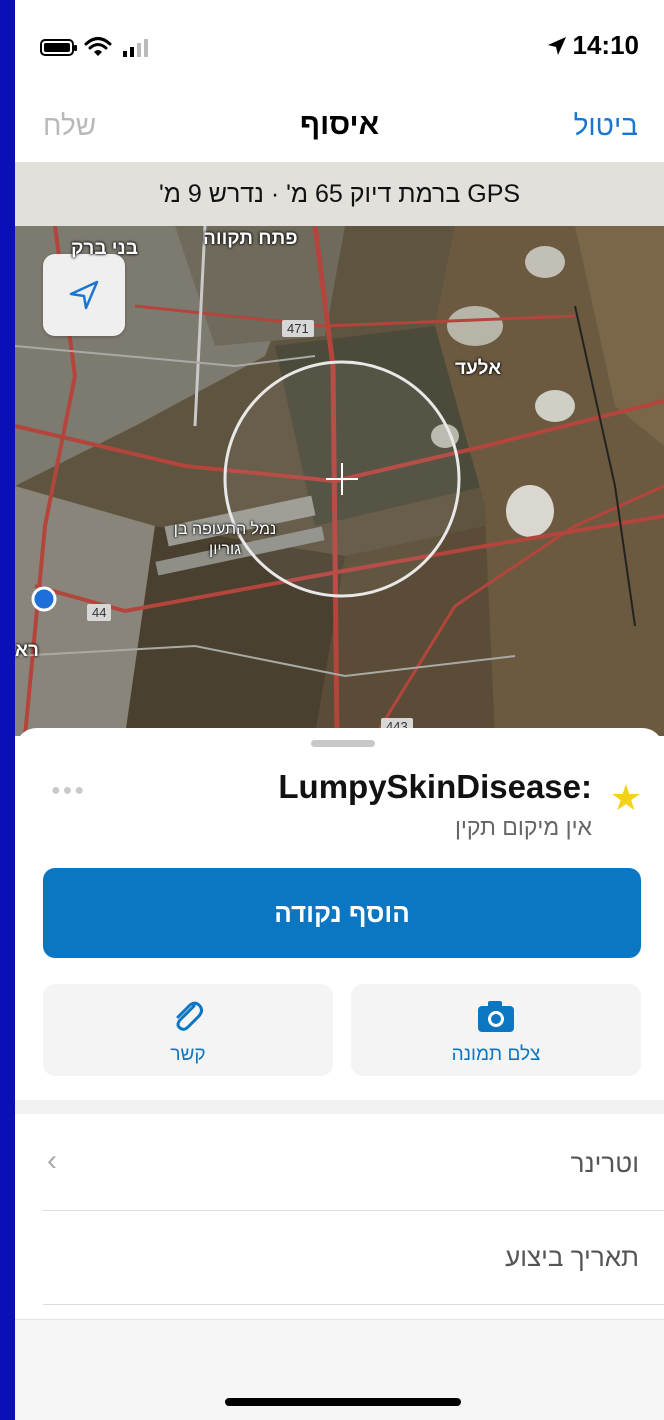 The width and height of the screenshot is (664, 1420). Describe the element at coordinates (250, 238) in the screenshot. I see `map-label-petah-tikva: פתח תקווה` at that location.